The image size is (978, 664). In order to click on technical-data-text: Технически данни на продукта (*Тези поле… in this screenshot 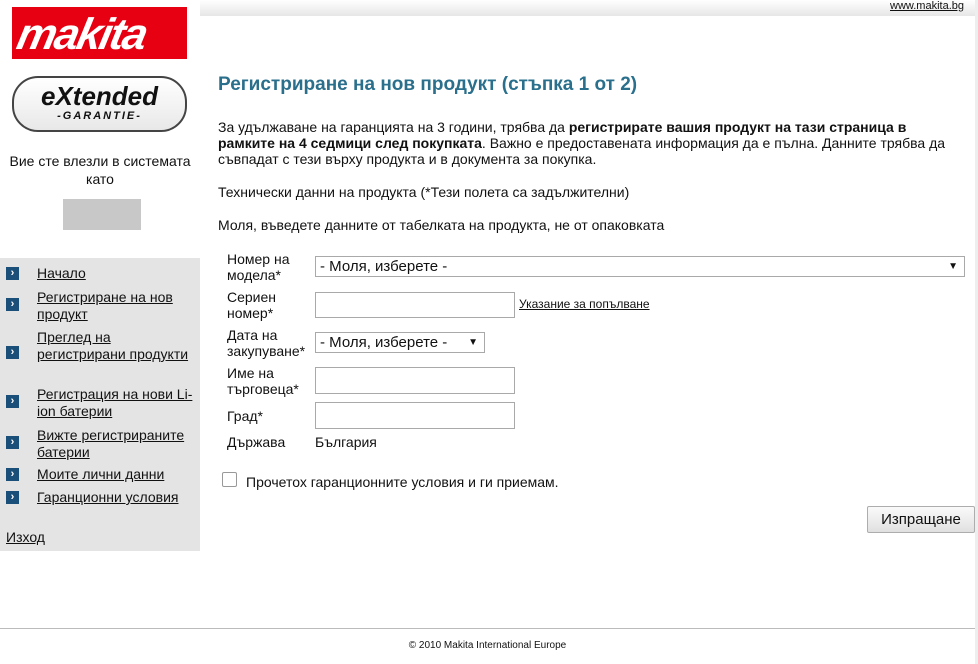, I will do `click(424, 192)`.